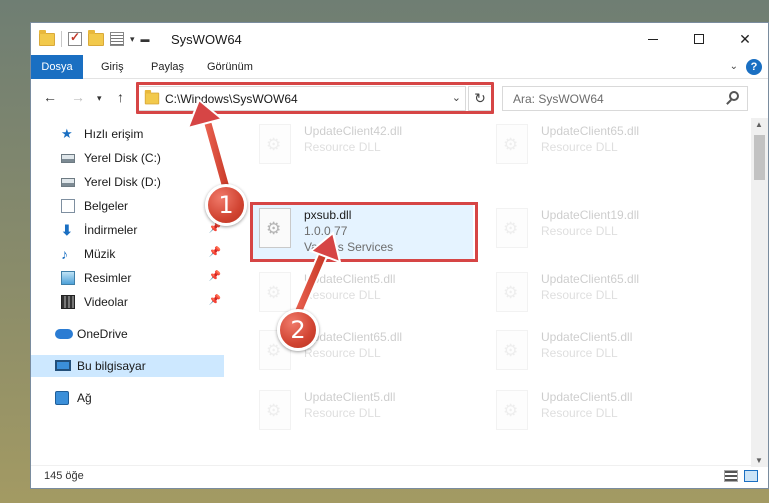 The height and width of the screenshot is (503, 769). I want to click on document-icon, so click(68, 206).